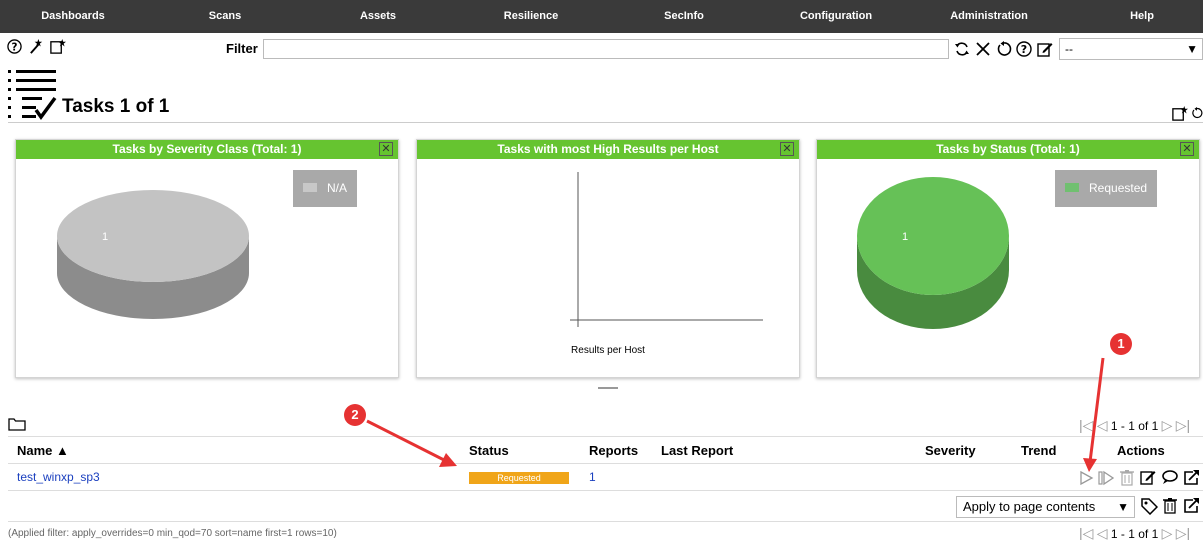 The width and height of the screenshot is (1203, 540). I want to click on bulk-action-select: Apply to page contents ▼, so click(1045, 507).